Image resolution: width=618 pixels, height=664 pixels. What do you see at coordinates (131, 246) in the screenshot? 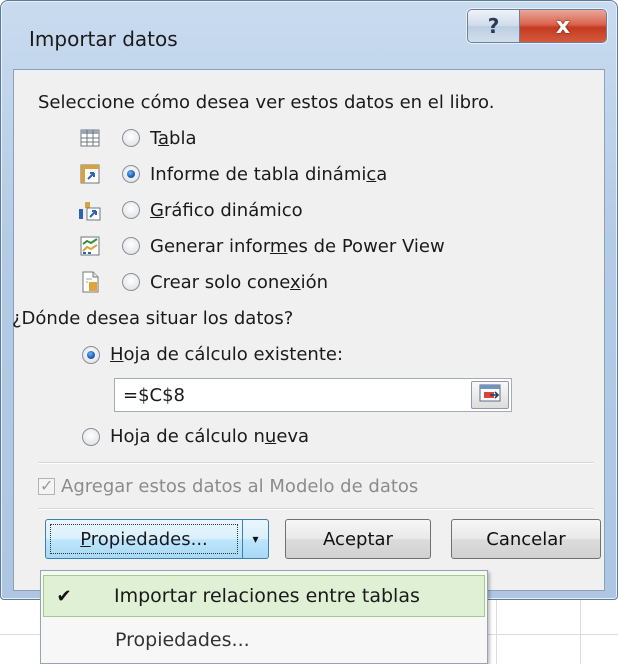
I see `radio-power-view` at bounding box center [131, 246].